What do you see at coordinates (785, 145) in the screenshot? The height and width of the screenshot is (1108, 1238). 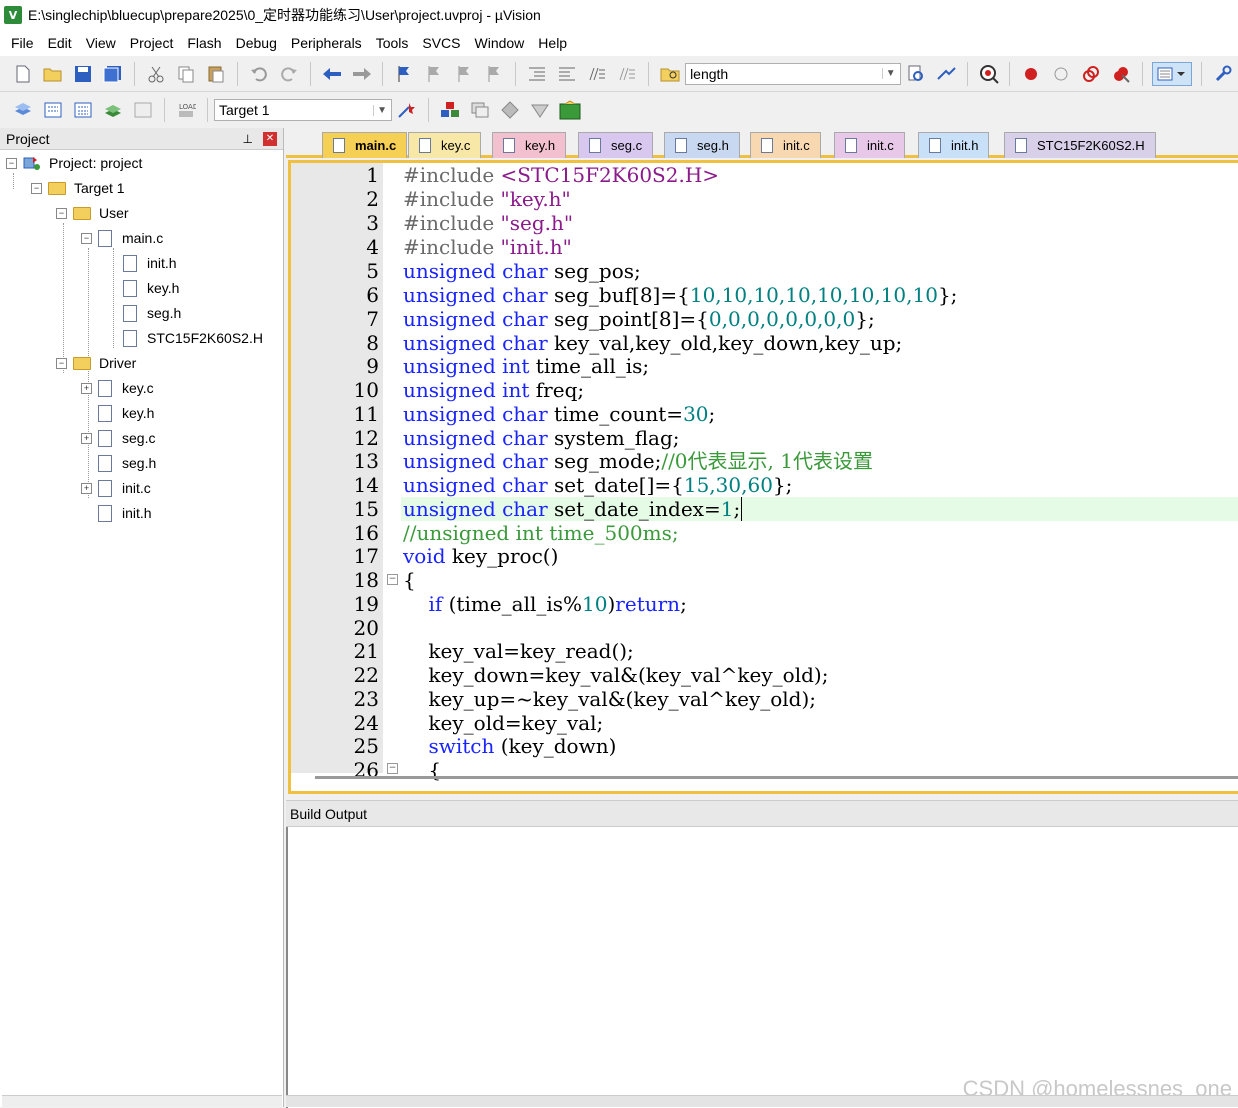 I see `tab-init-c: init.c` at bounding box center [785, 145].